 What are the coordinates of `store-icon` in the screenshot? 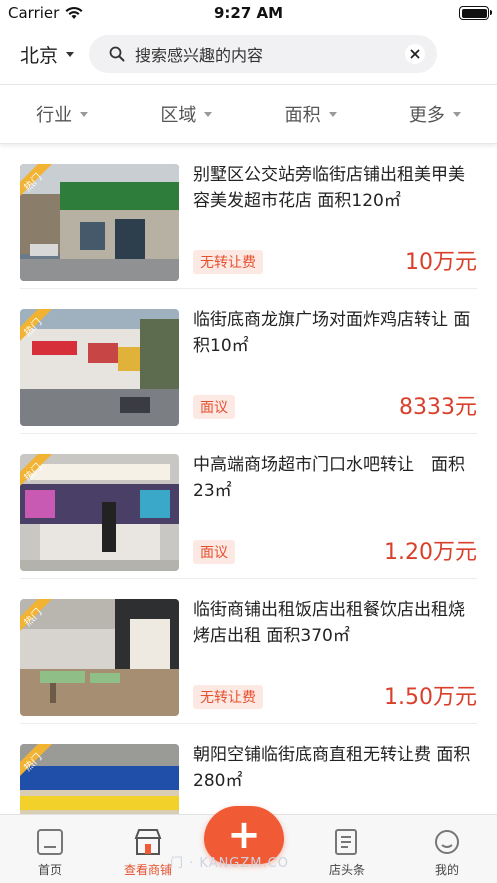 It's located at (148, 842).